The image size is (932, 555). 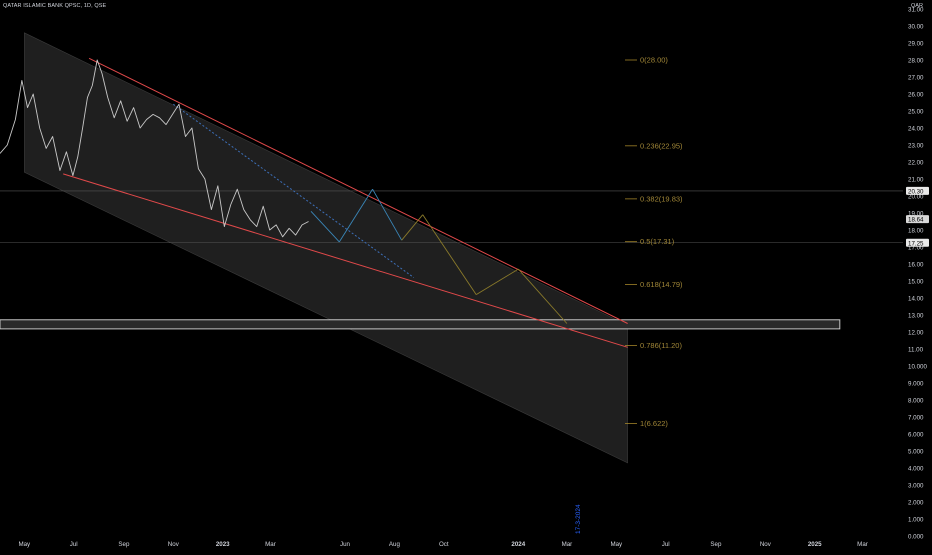 I want to click on y-tick-label-11: 11.00, so click(x=916, y=350).